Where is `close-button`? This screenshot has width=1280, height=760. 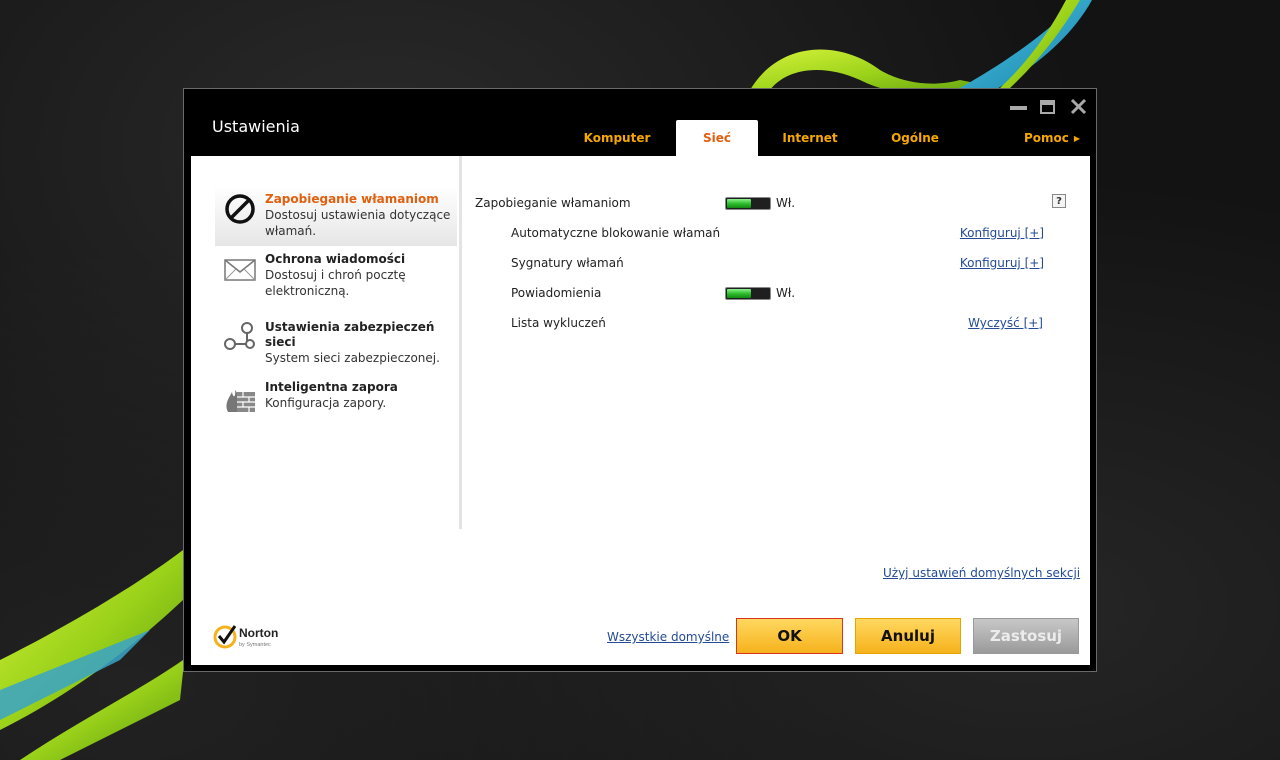
close-button is located at coordinates (1079, 107).